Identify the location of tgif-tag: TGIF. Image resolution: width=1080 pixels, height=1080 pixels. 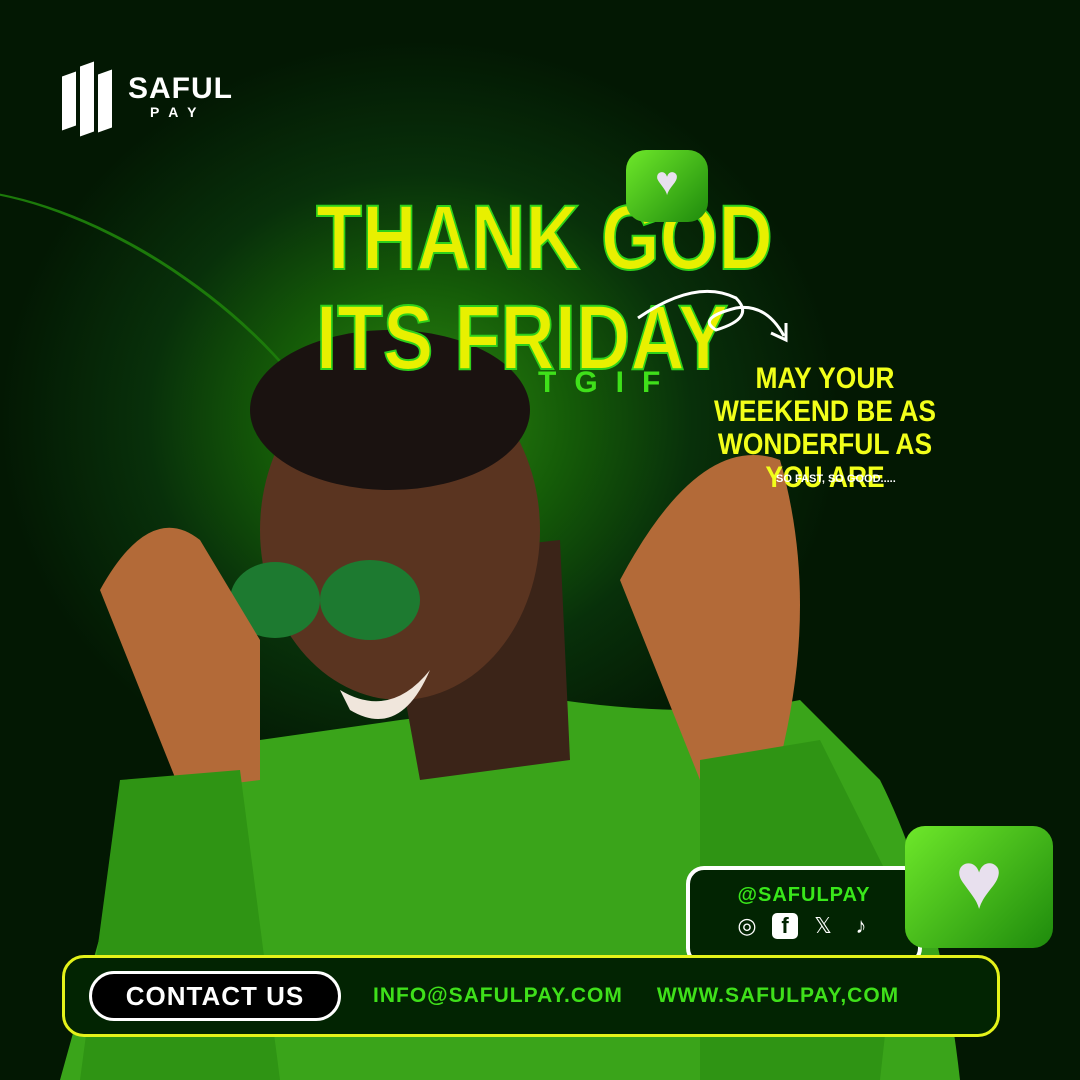
(608, 382).